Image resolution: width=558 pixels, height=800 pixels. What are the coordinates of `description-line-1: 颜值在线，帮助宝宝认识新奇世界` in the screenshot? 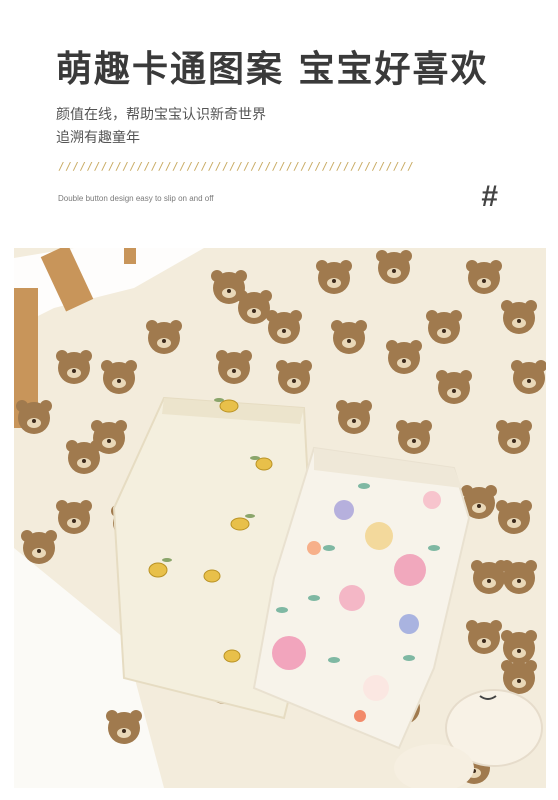 It's located at (161, 115).